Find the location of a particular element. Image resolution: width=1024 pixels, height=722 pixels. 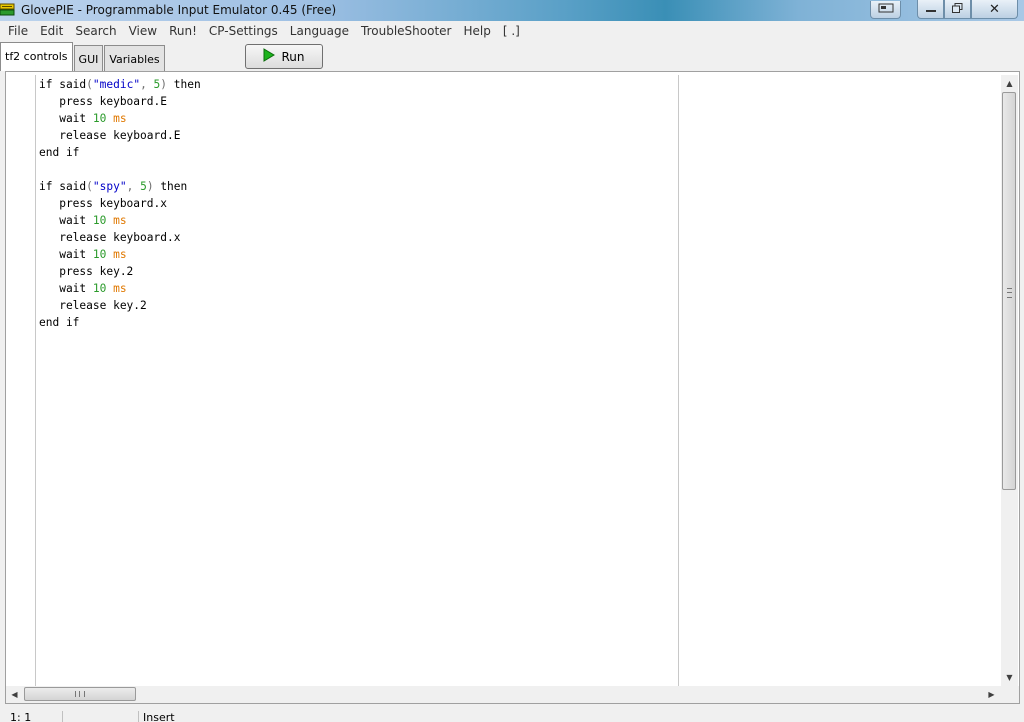

script-tabs: tf2 controls GUI Variables is located at coordinates (83, 56).